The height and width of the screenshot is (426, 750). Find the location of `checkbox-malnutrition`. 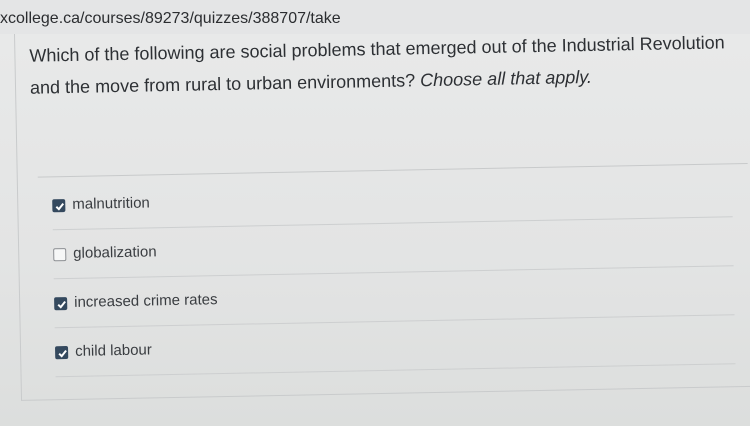

checkbox-malnutrition is located at coordinates (59, 206).